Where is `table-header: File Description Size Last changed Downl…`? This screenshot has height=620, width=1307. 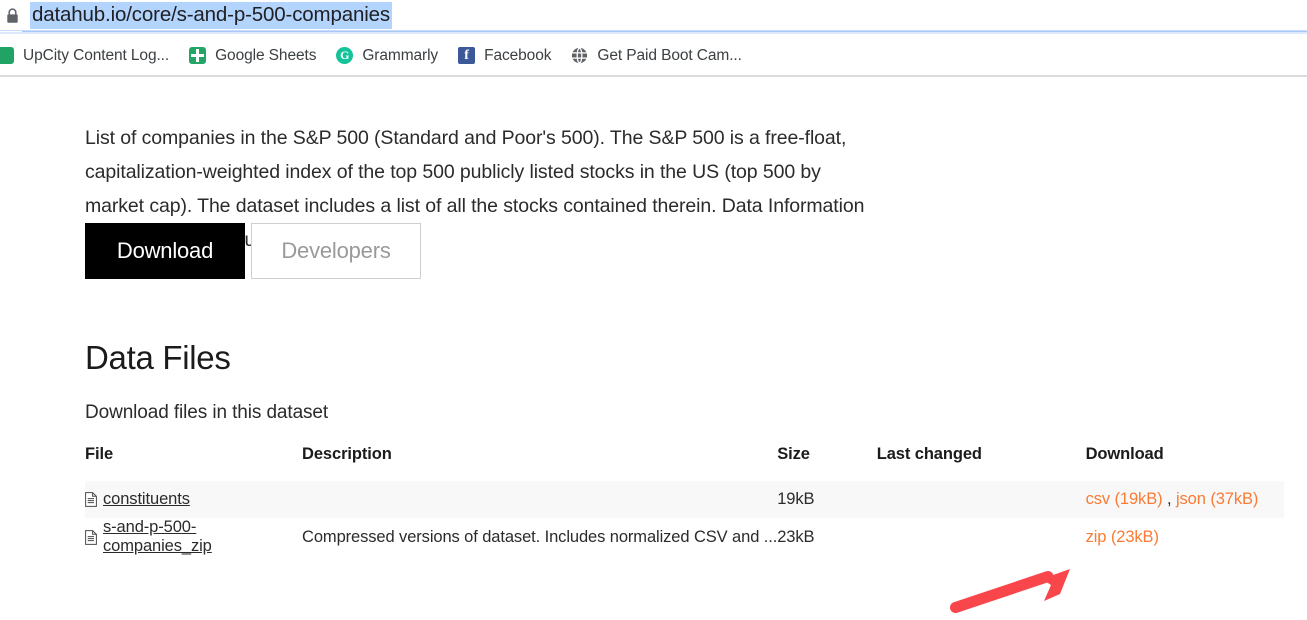 table-header: File Description Size Last changed Downl… is located at coordinates (684, 463).